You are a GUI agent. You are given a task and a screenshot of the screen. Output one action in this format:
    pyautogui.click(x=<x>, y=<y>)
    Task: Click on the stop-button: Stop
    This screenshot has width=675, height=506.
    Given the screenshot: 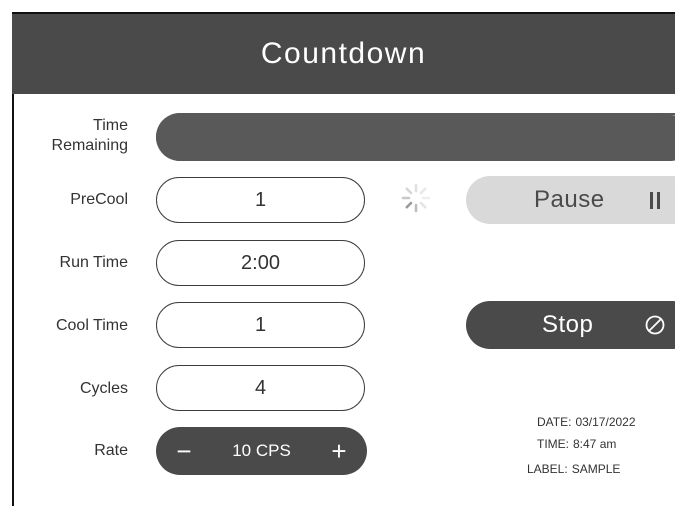 What is the action you would take?
    pyautogui.click(x=570, y=325)
    